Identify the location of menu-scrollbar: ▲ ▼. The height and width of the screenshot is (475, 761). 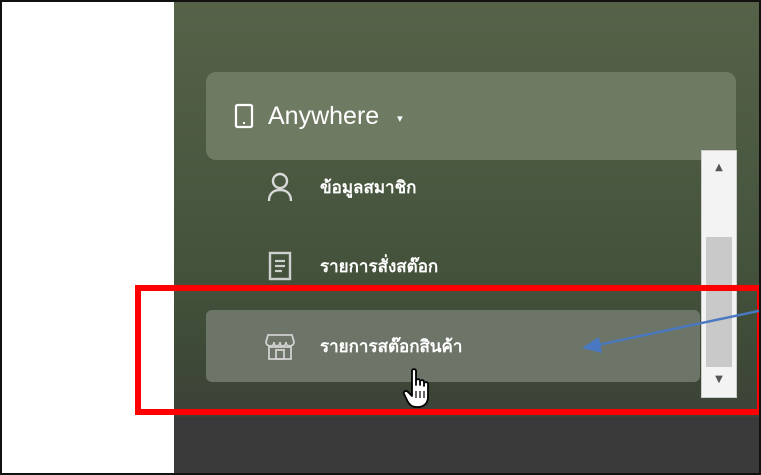
(719, 274).